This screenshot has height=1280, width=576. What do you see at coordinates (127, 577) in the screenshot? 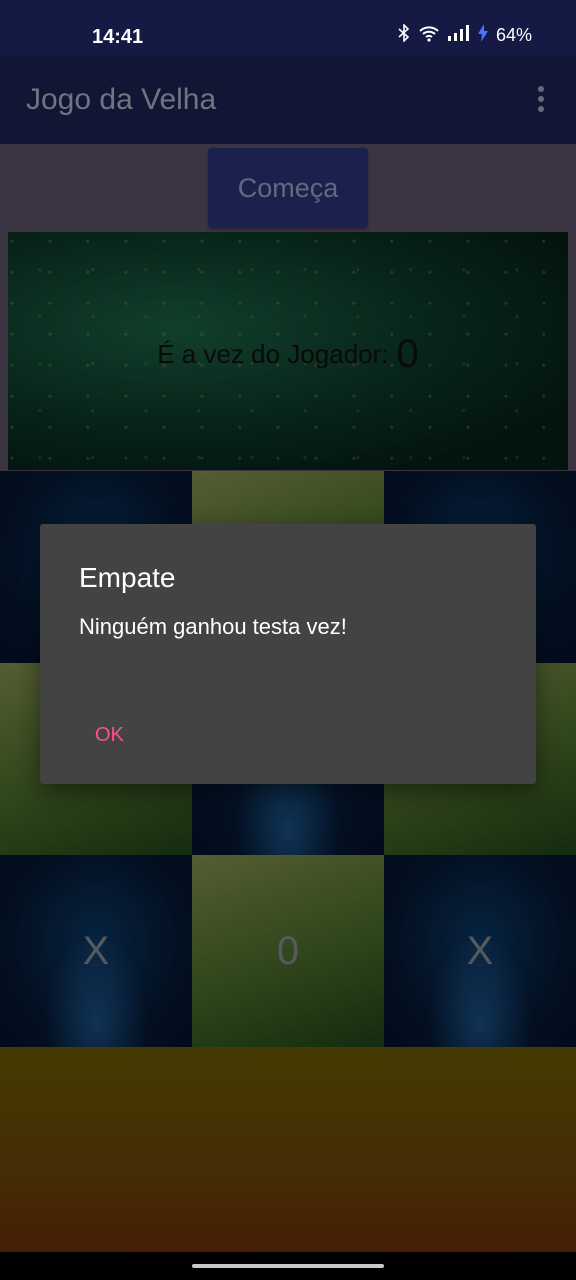
I see `dialog-title: Empate` at bounding box center [127, 577].